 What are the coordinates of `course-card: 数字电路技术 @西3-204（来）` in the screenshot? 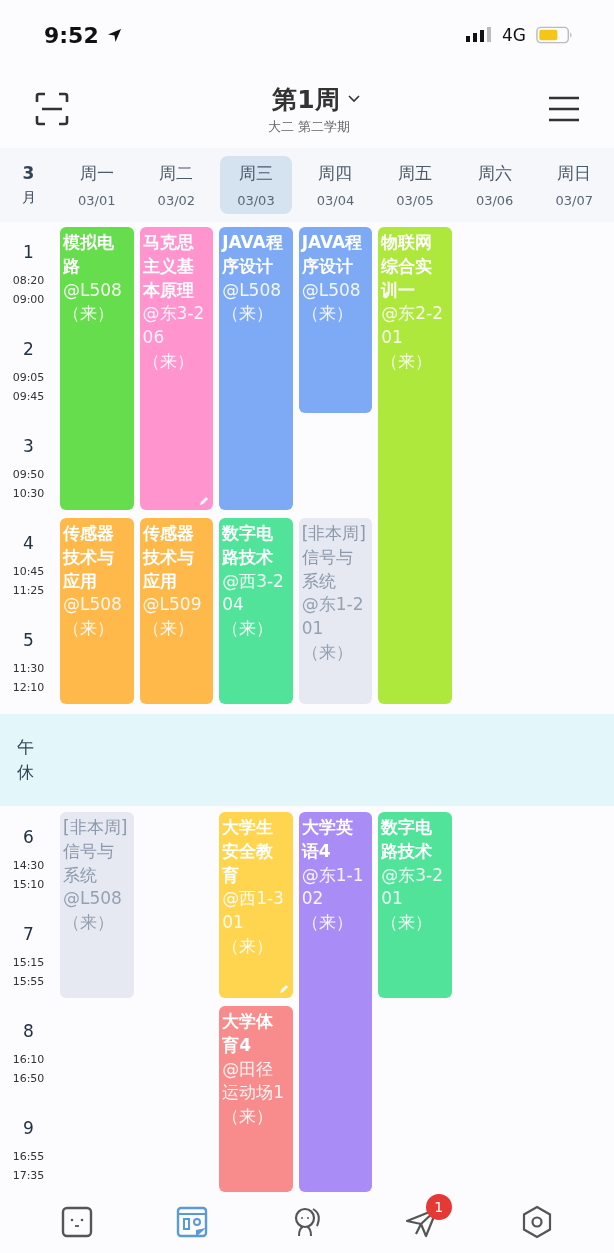 It's located at (256, 611).